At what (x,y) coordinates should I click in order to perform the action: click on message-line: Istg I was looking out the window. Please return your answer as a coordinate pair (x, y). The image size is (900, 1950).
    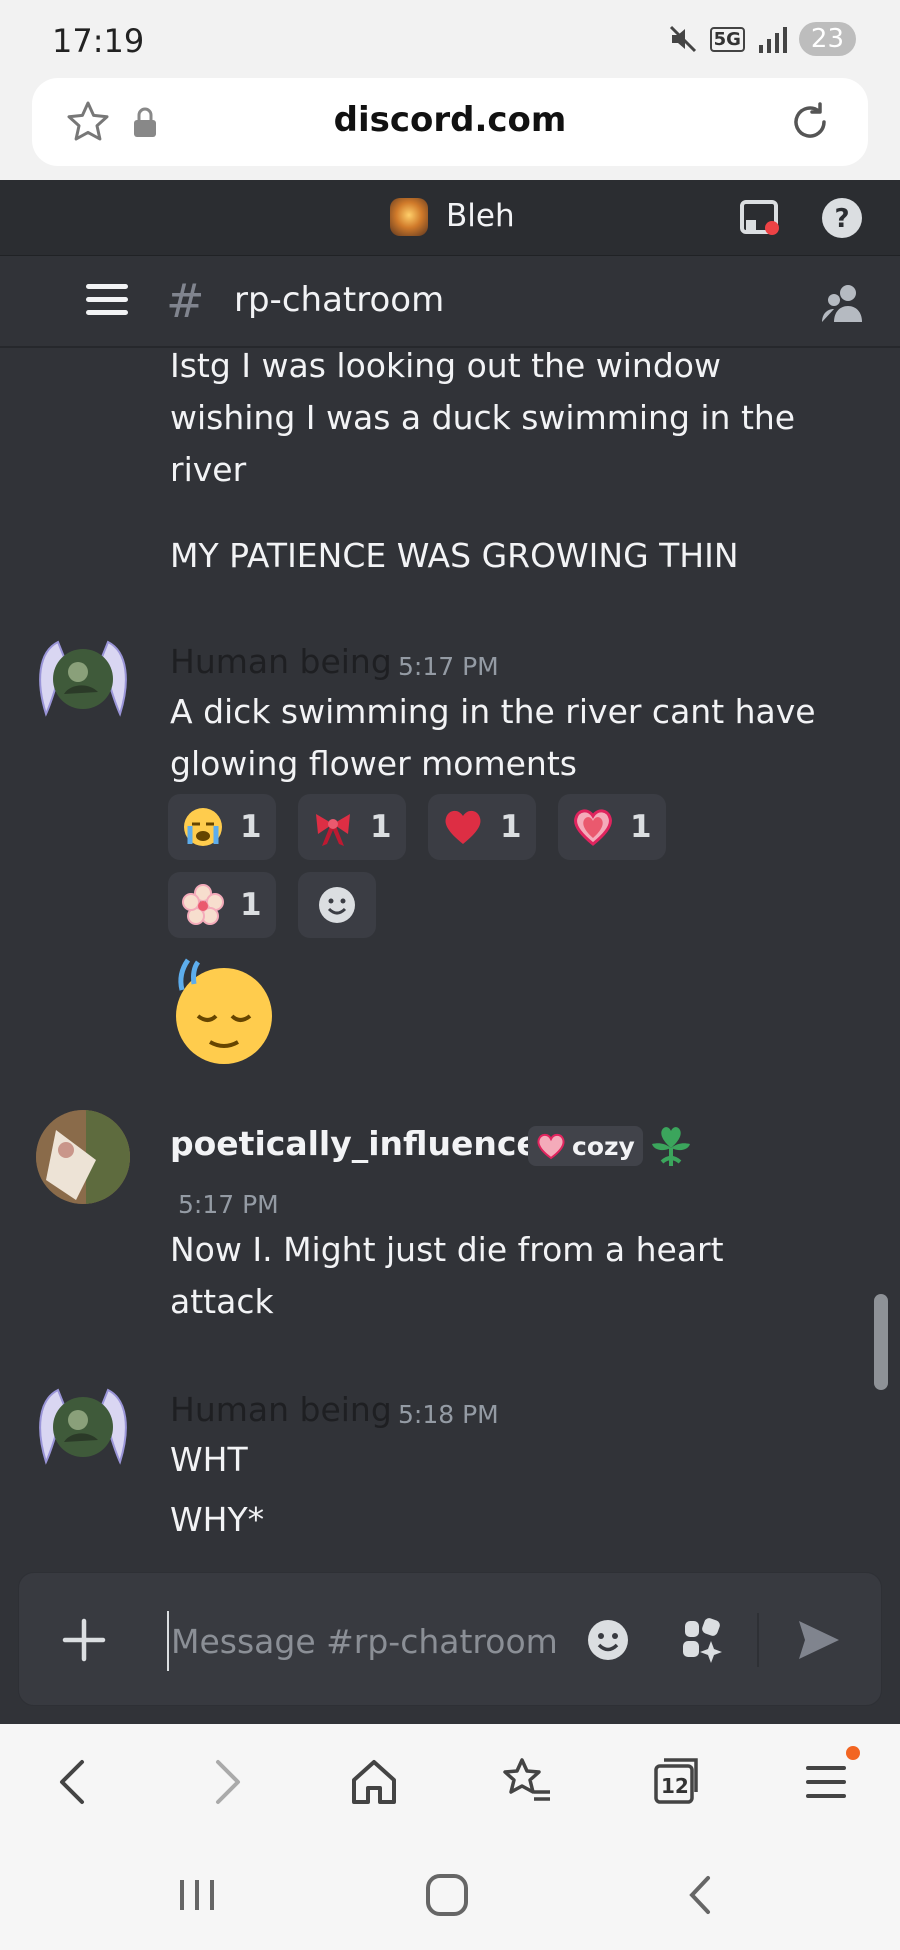
    Looking at the image, I should click on (445, 365).